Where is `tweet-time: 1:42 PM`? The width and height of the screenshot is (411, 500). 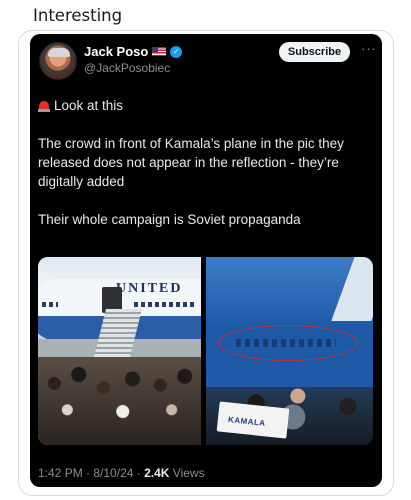 tweet-time: 1:42 PM is located at coordinates (60, 473).